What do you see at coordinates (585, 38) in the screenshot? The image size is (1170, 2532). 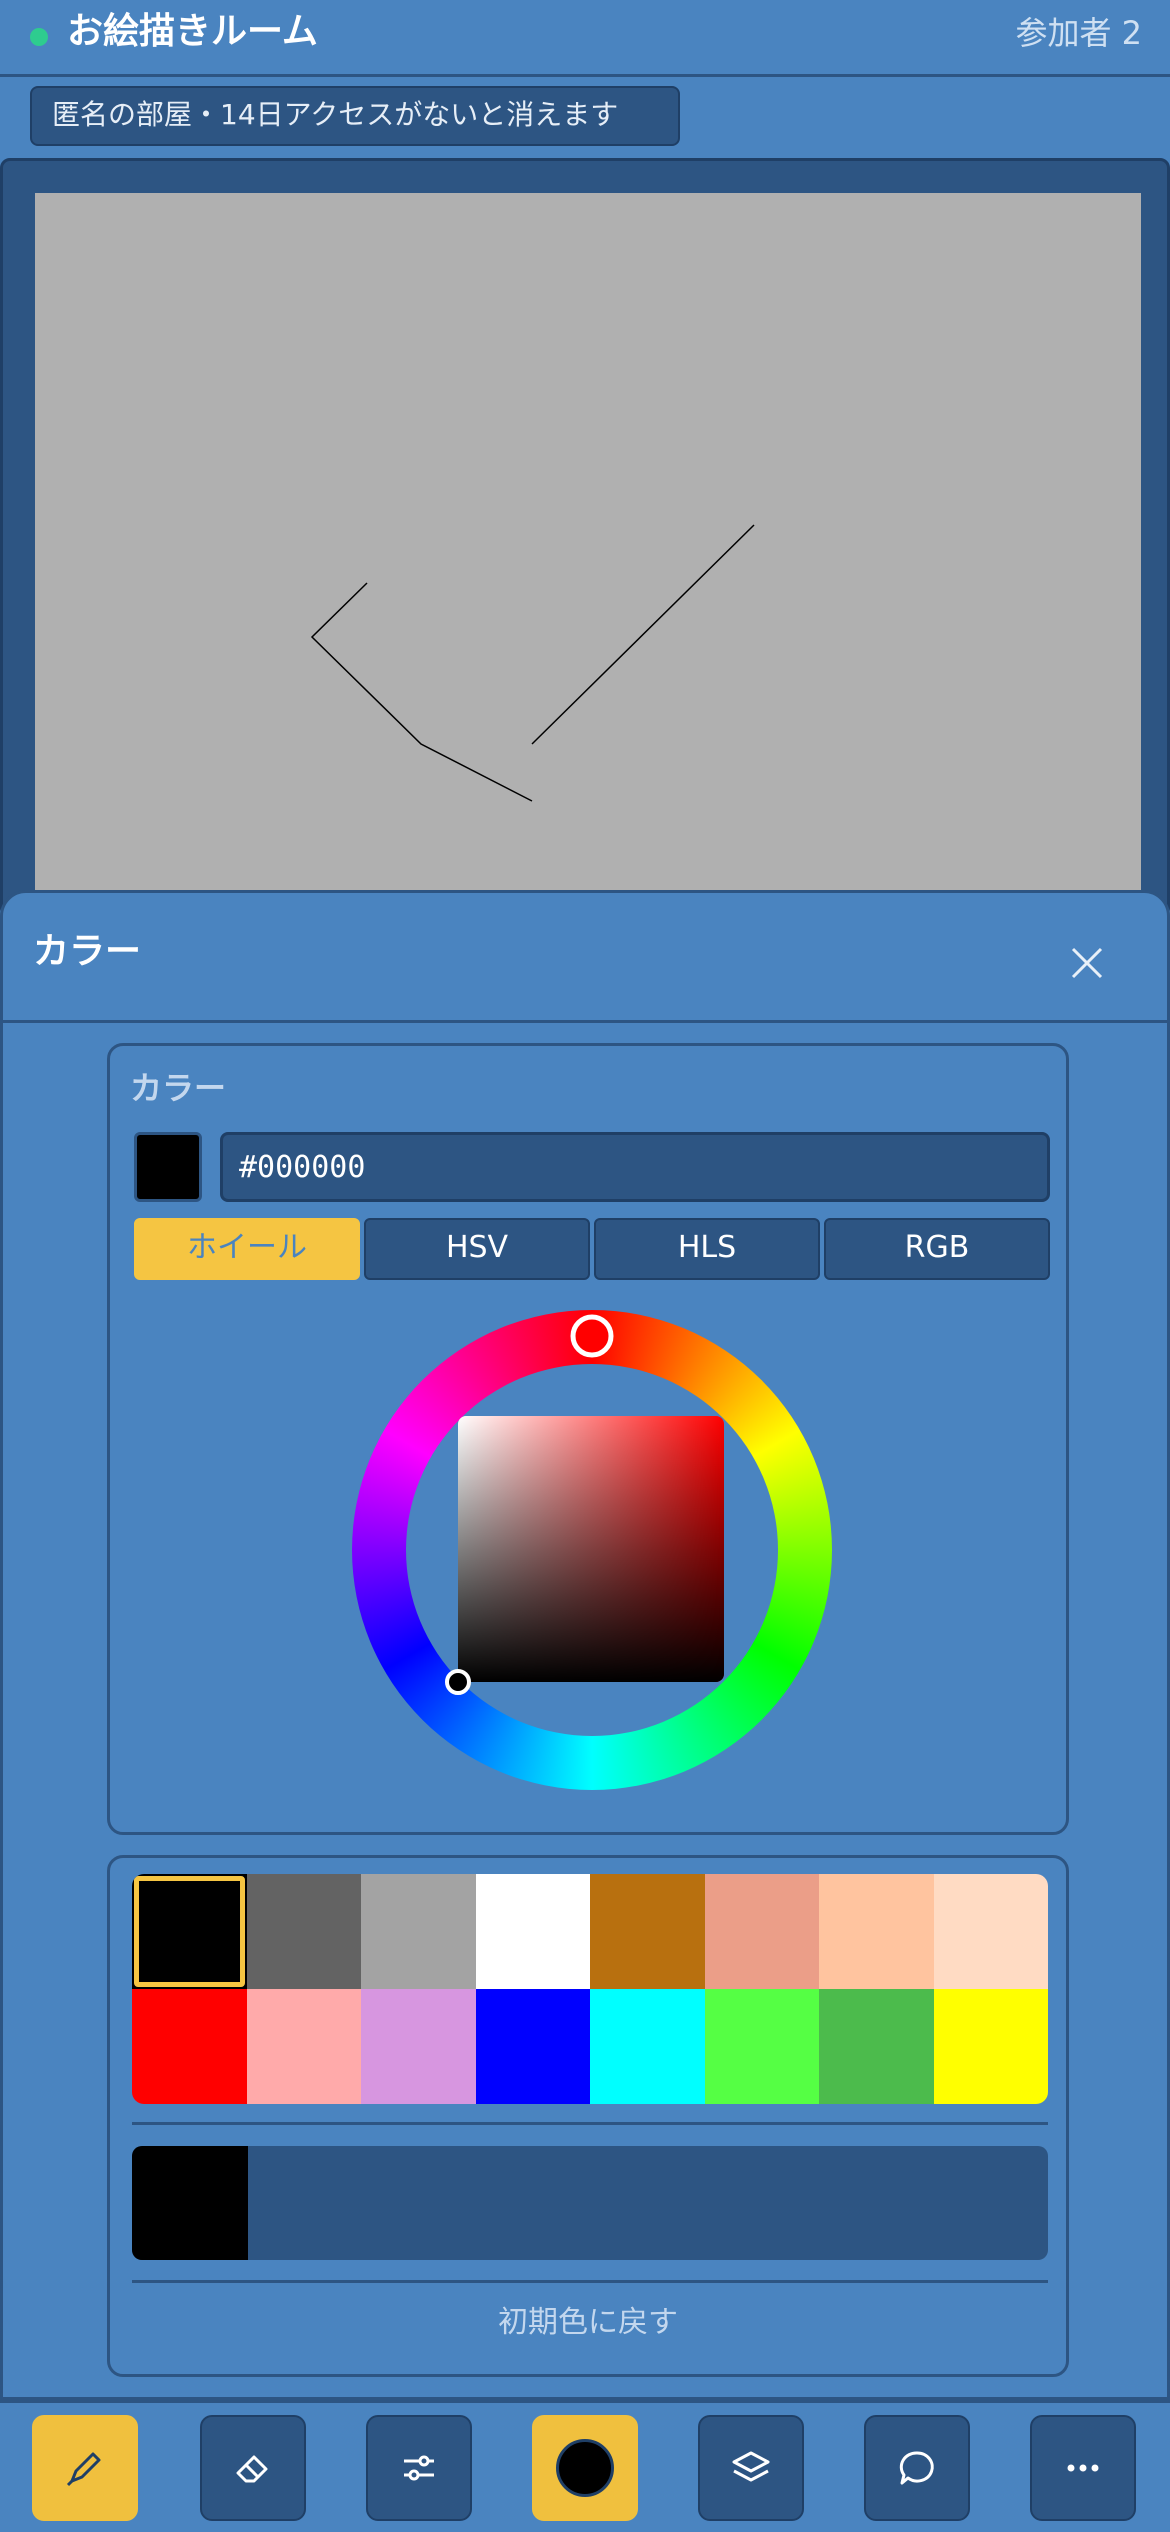 I see `top-bar: お絵描きルーム 参加者 2` at bounding box center [585, 38].